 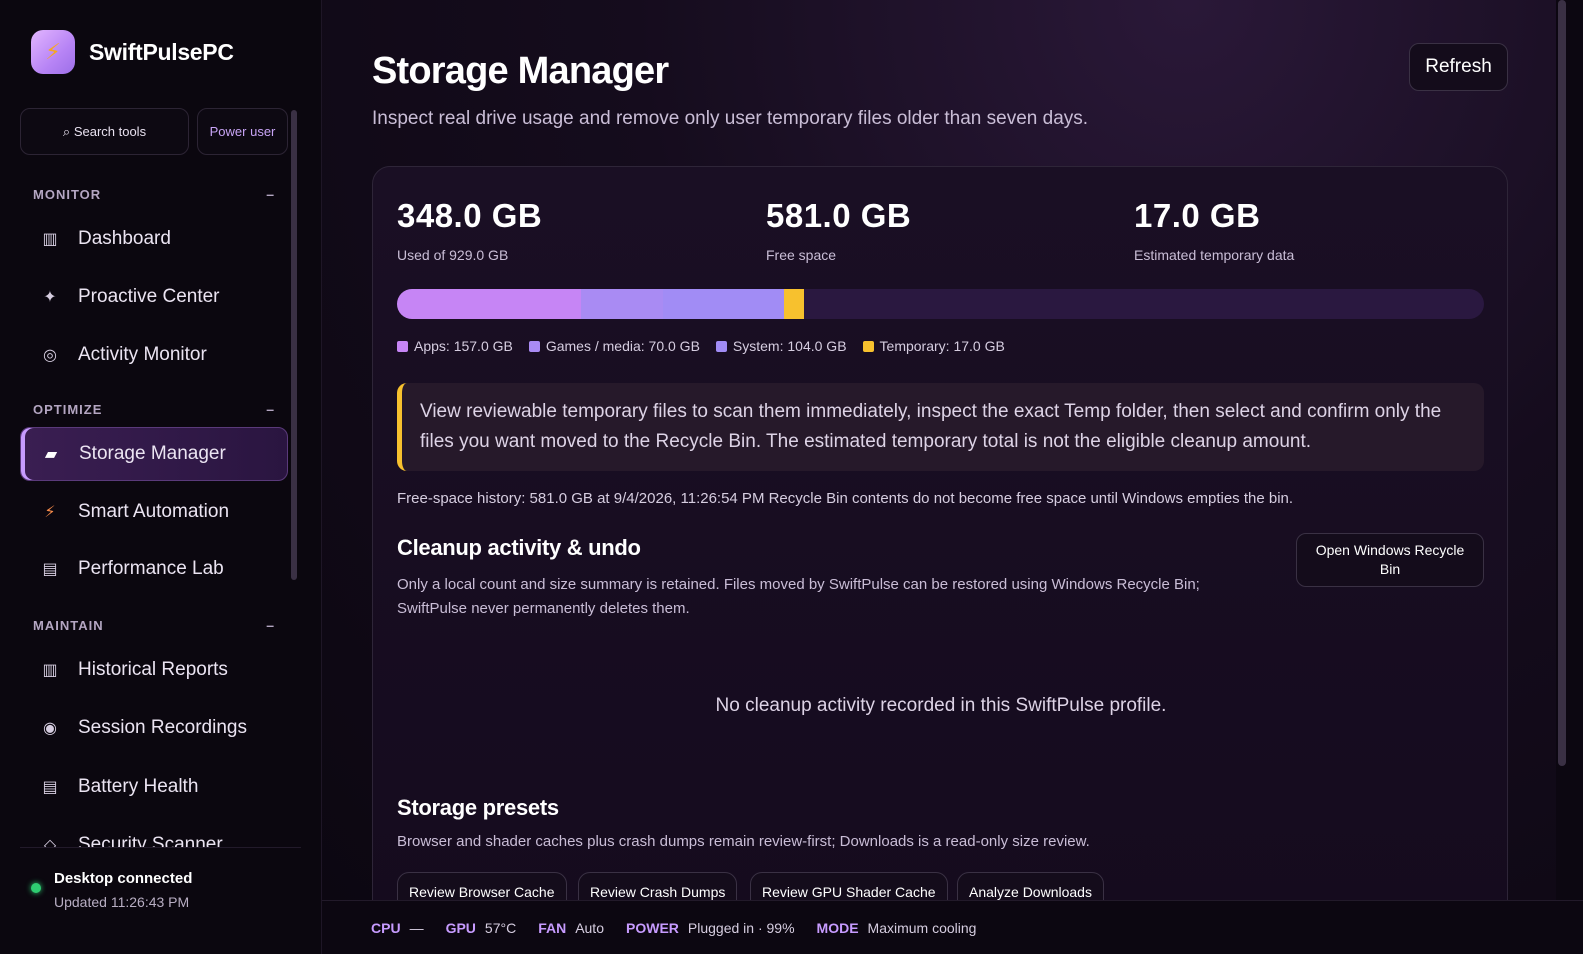 What do you see at coordinates (67, 194) in the screenshot?
I see `section-title: MONITOR` at bounding box center [67, 194].